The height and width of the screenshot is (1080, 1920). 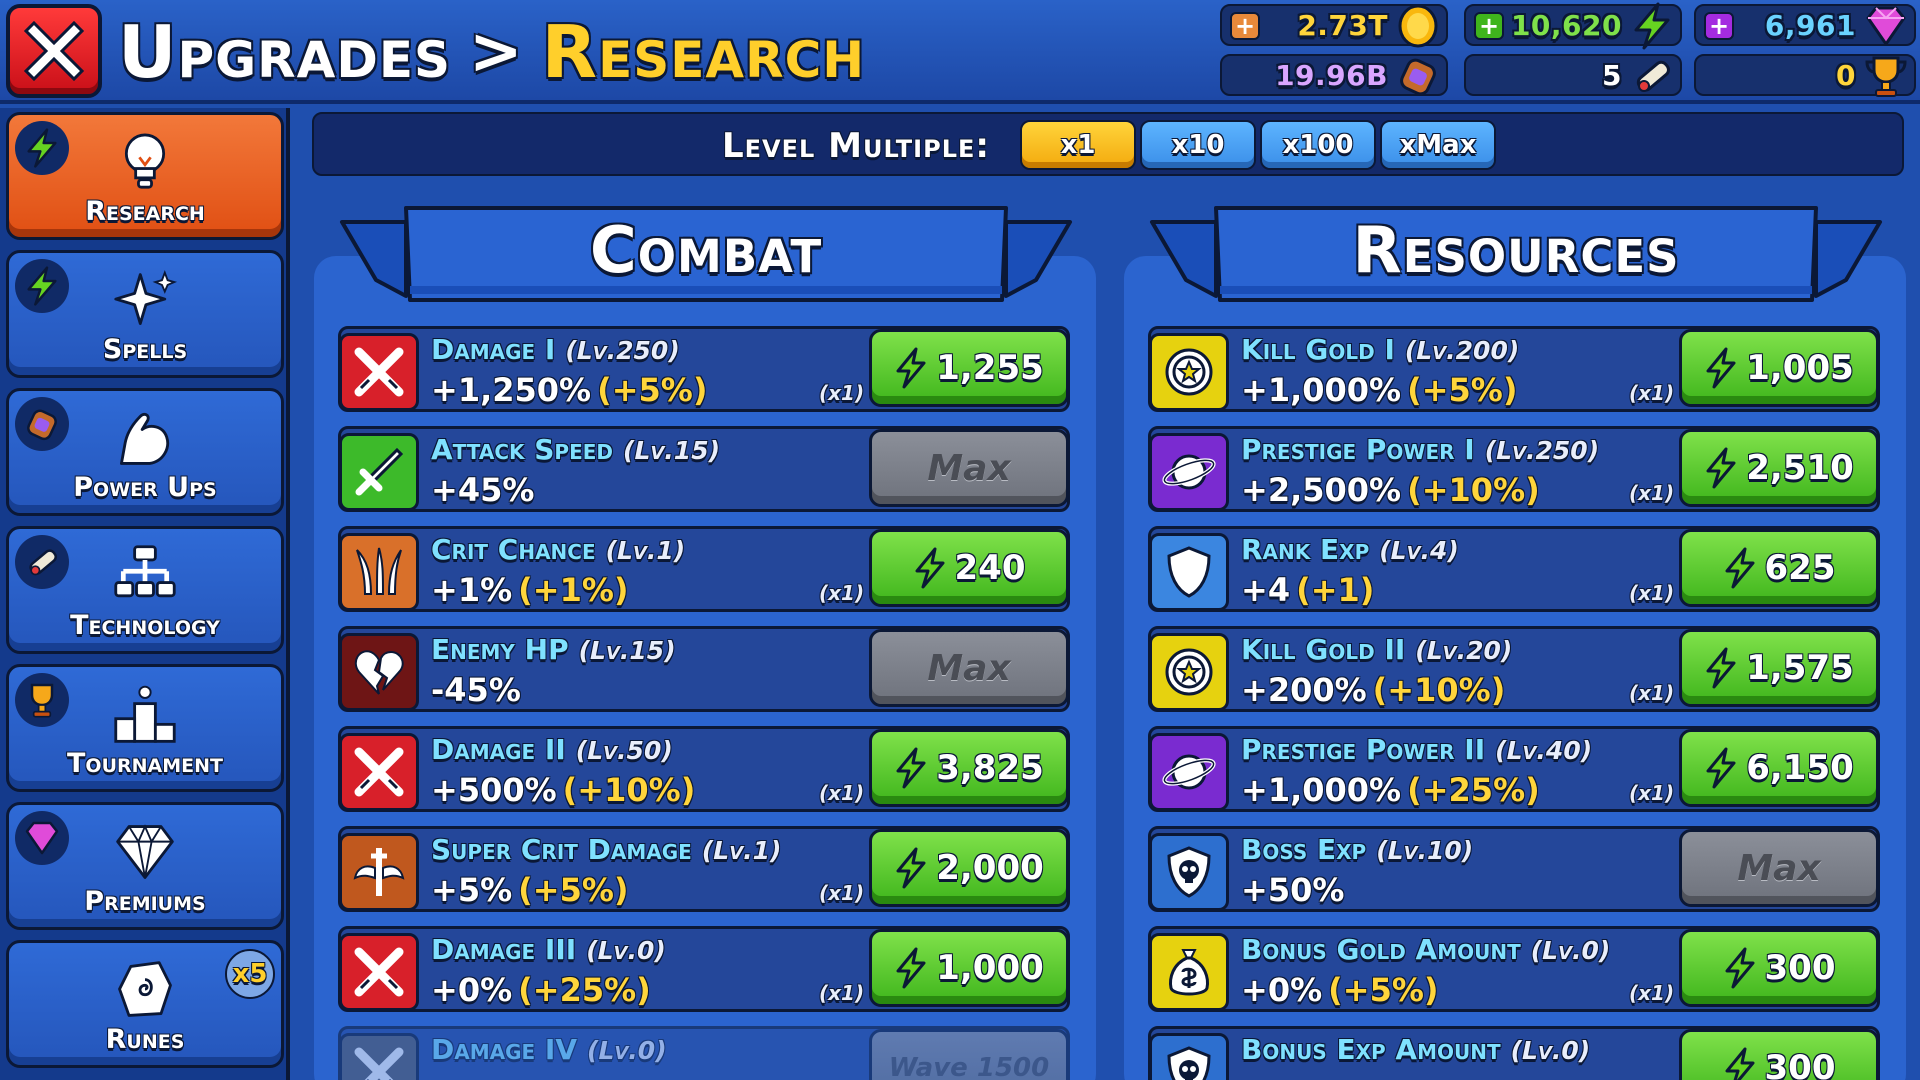 I want to click on lightbulb-icon, so click(x=145, y=162).